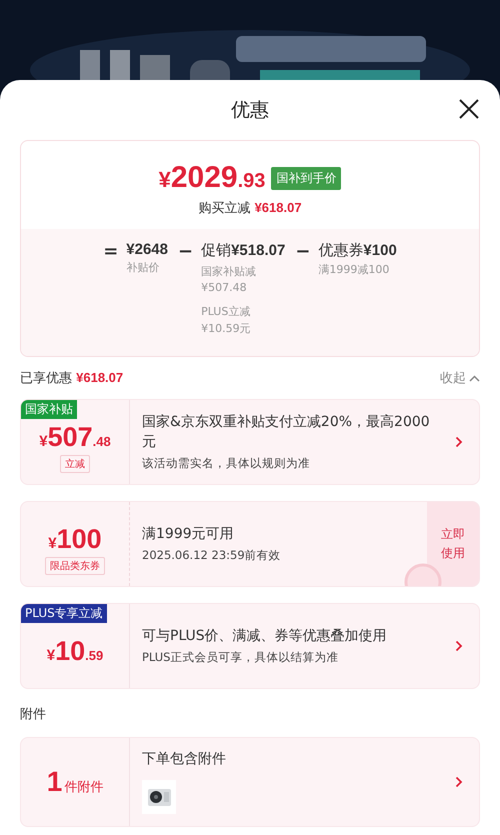  I want to click on sheet-title: 优惠, so click(250, 110).